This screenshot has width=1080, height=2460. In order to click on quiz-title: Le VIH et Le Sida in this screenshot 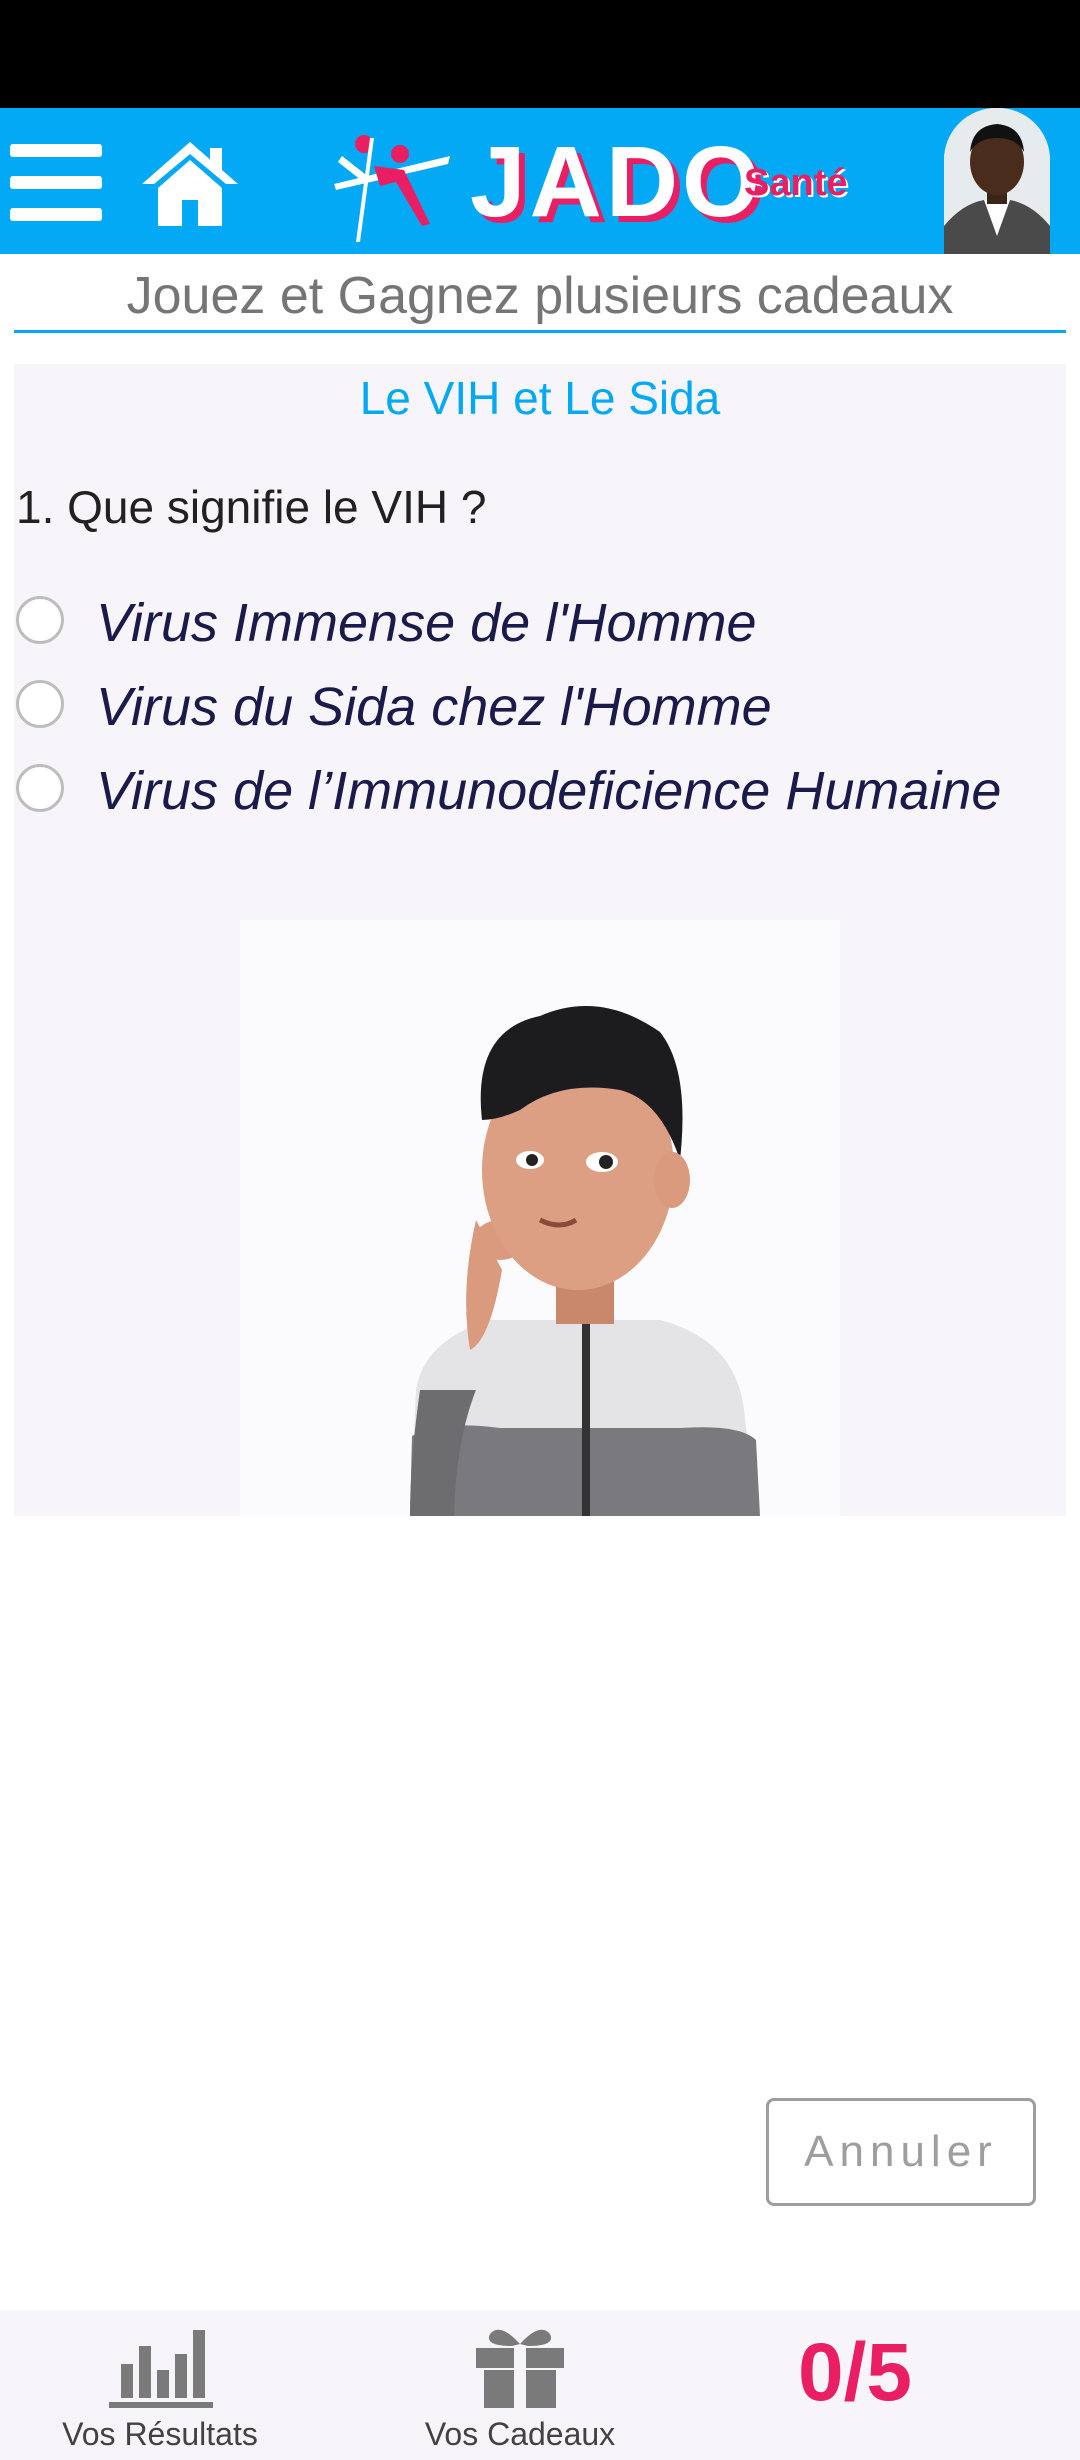, I will do `click(540, 398)`.